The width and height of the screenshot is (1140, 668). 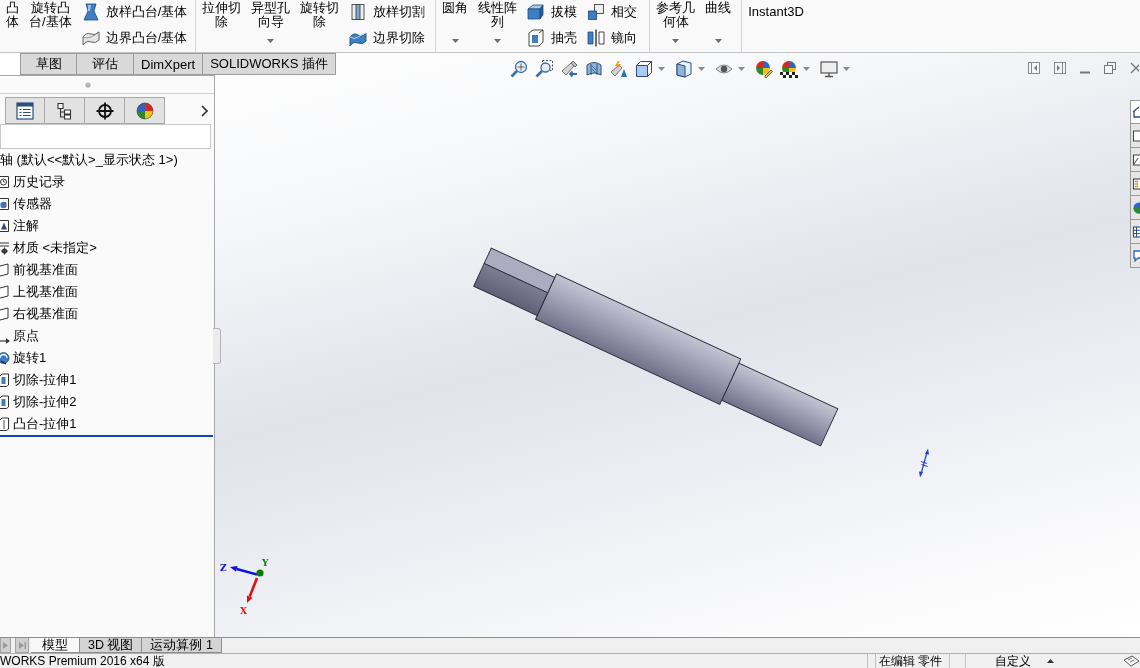 What do you see at coordinates (39, 292) in the screenshot?
I see `tree-item: 上视基准面` at bounding box center [39, 292].